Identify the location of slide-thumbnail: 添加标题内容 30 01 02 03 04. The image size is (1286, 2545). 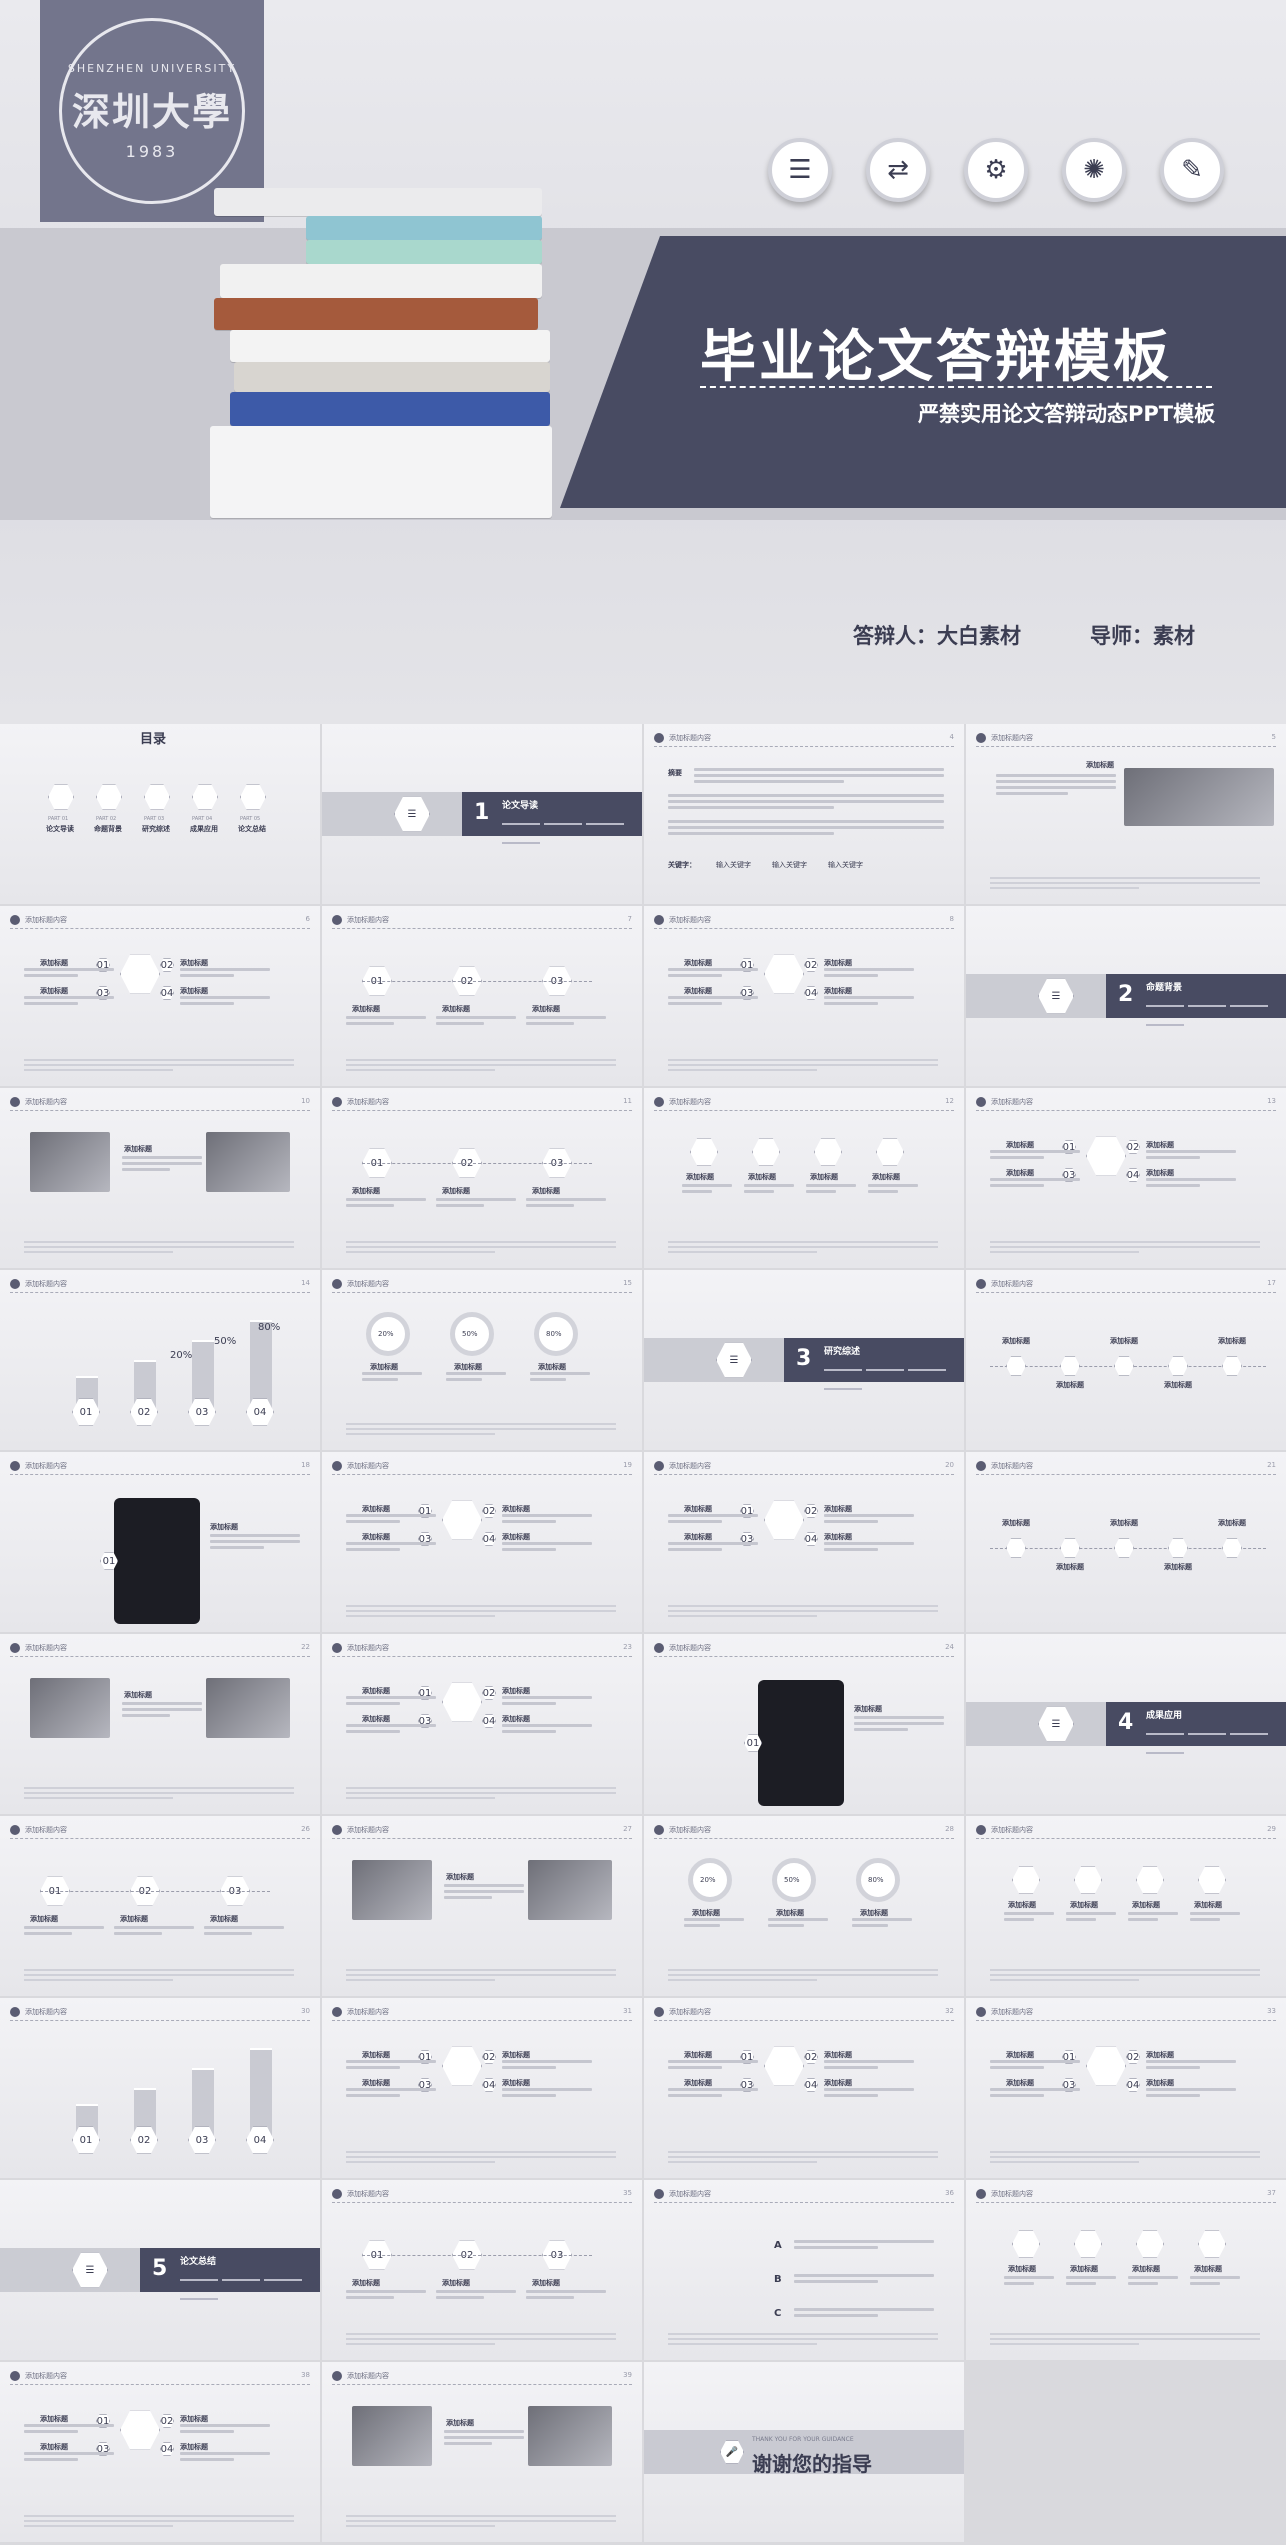
(160, 2088).